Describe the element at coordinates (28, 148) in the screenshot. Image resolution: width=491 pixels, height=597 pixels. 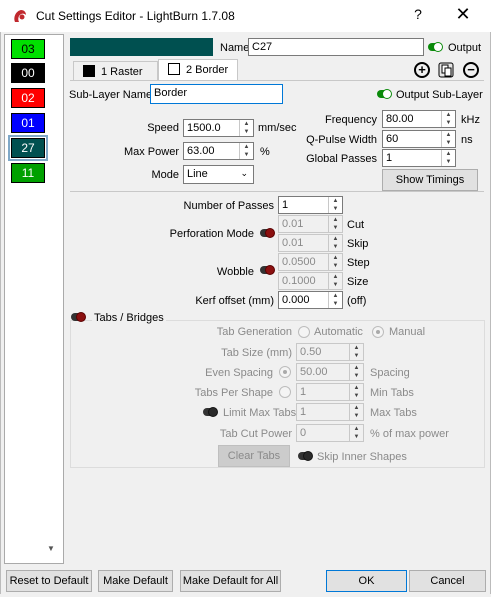
I see `layer-item-27: 27` at that location.